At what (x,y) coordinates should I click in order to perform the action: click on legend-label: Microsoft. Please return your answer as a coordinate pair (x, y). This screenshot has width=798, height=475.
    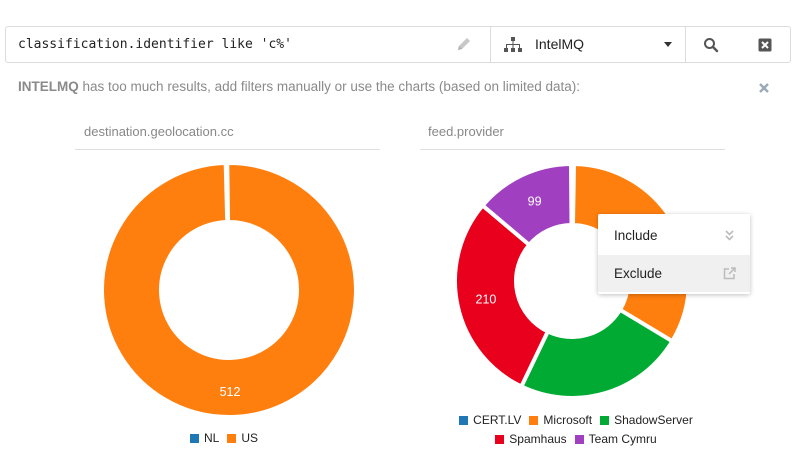
    Looking at the image, I should click on (568, 420).